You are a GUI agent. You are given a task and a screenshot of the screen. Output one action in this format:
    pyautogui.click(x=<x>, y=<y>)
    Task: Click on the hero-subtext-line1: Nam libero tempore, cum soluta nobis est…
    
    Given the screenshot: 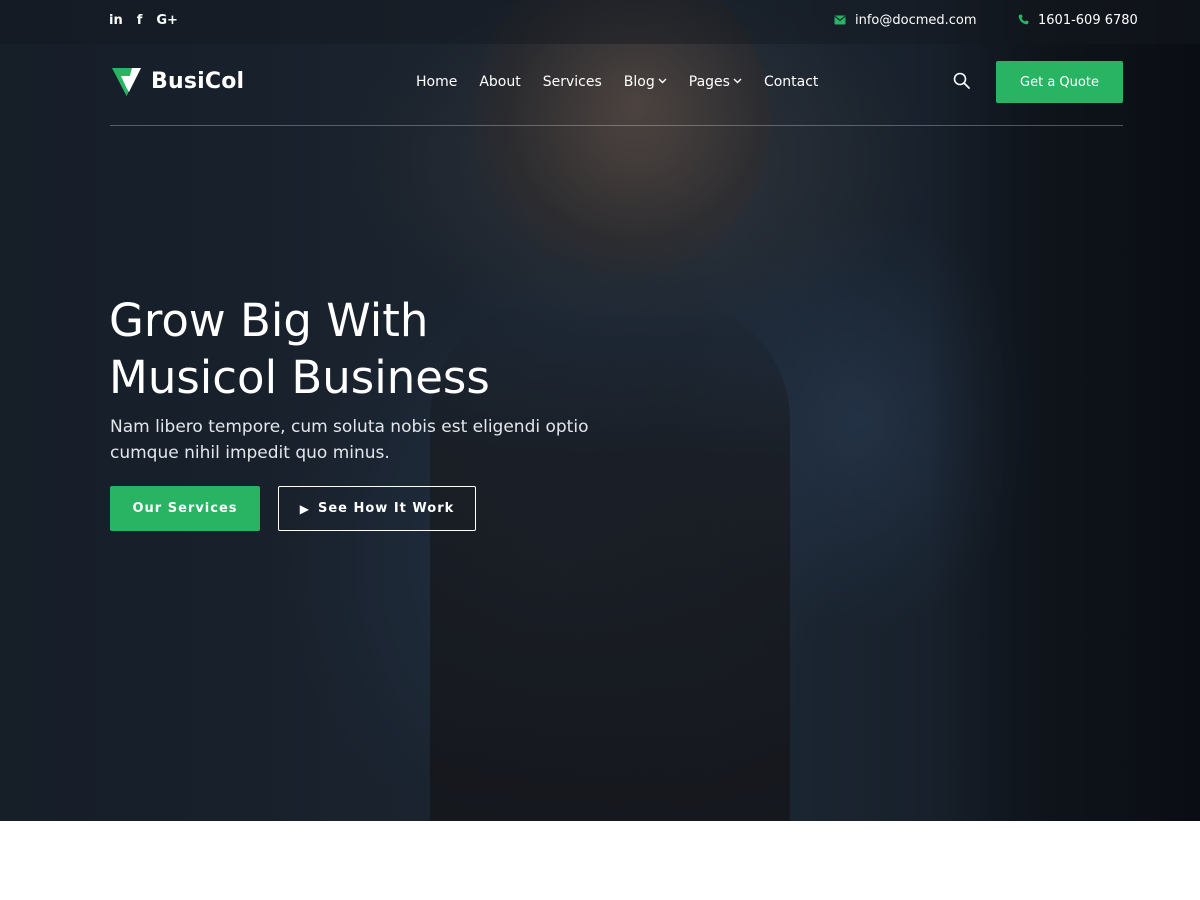 What is the action you would take?
    pyautogui.click(x=349, y=427)
    